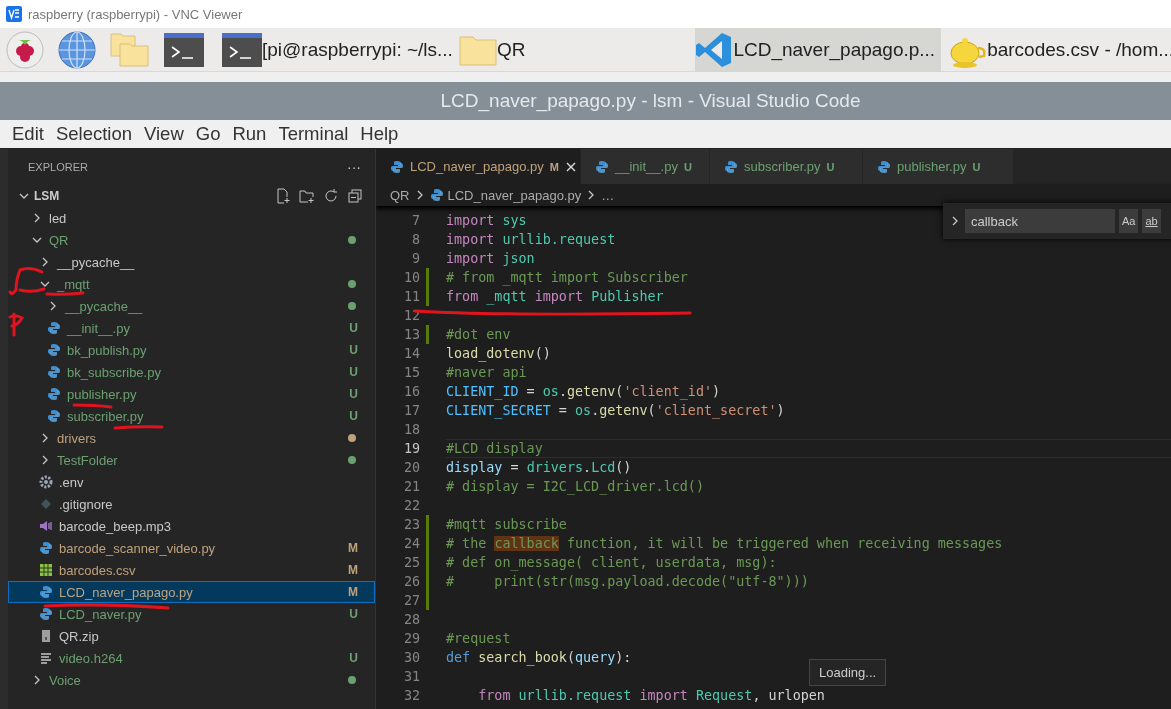 The width and height of the screenshot is (1171, 709). I want to click on globe-icon, so click(77, 49).